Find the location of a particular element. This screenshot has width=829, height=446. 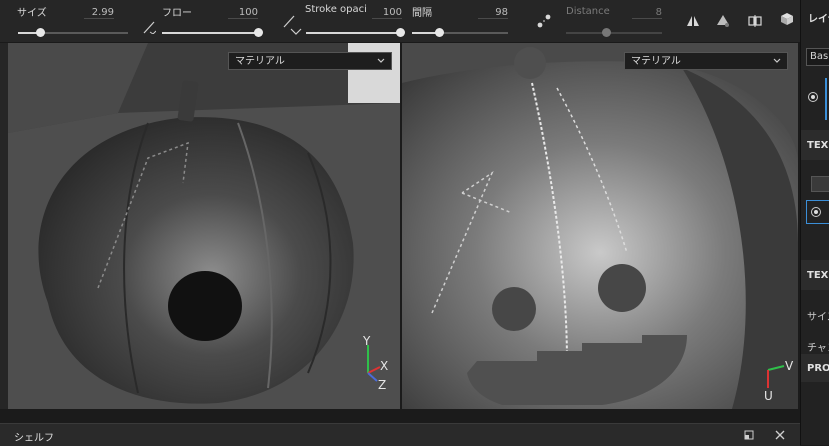

texture-button is located at coordinates (820, 184).